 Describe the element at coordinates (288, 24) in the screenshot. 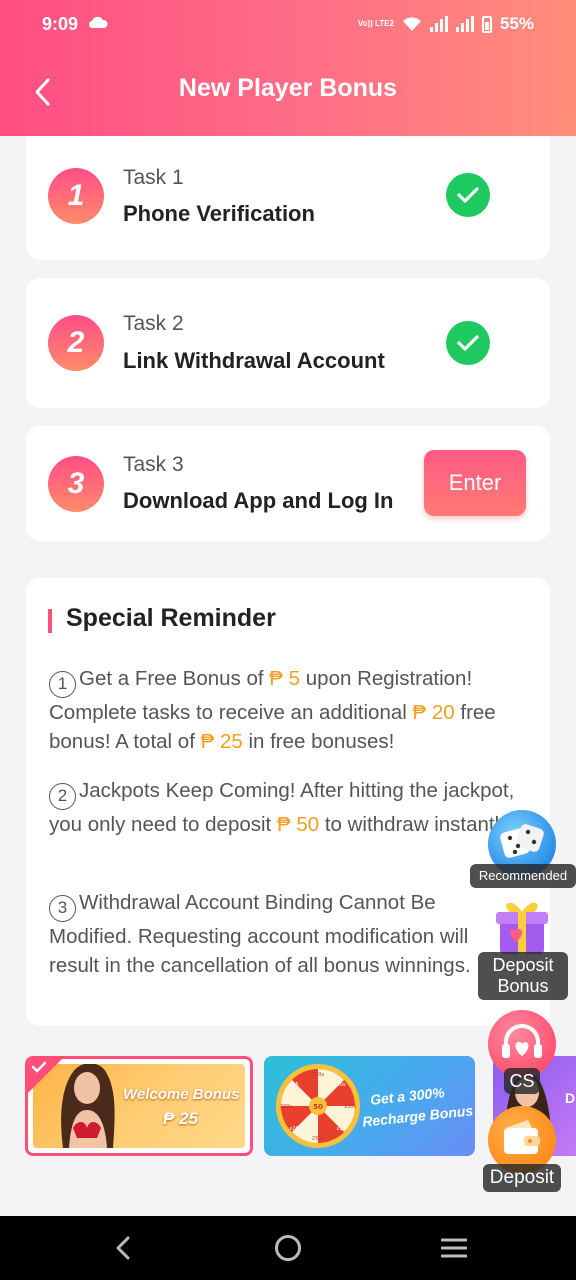

I see `status-bar: 9:09 Vo)) LTE2 55%` at that location.